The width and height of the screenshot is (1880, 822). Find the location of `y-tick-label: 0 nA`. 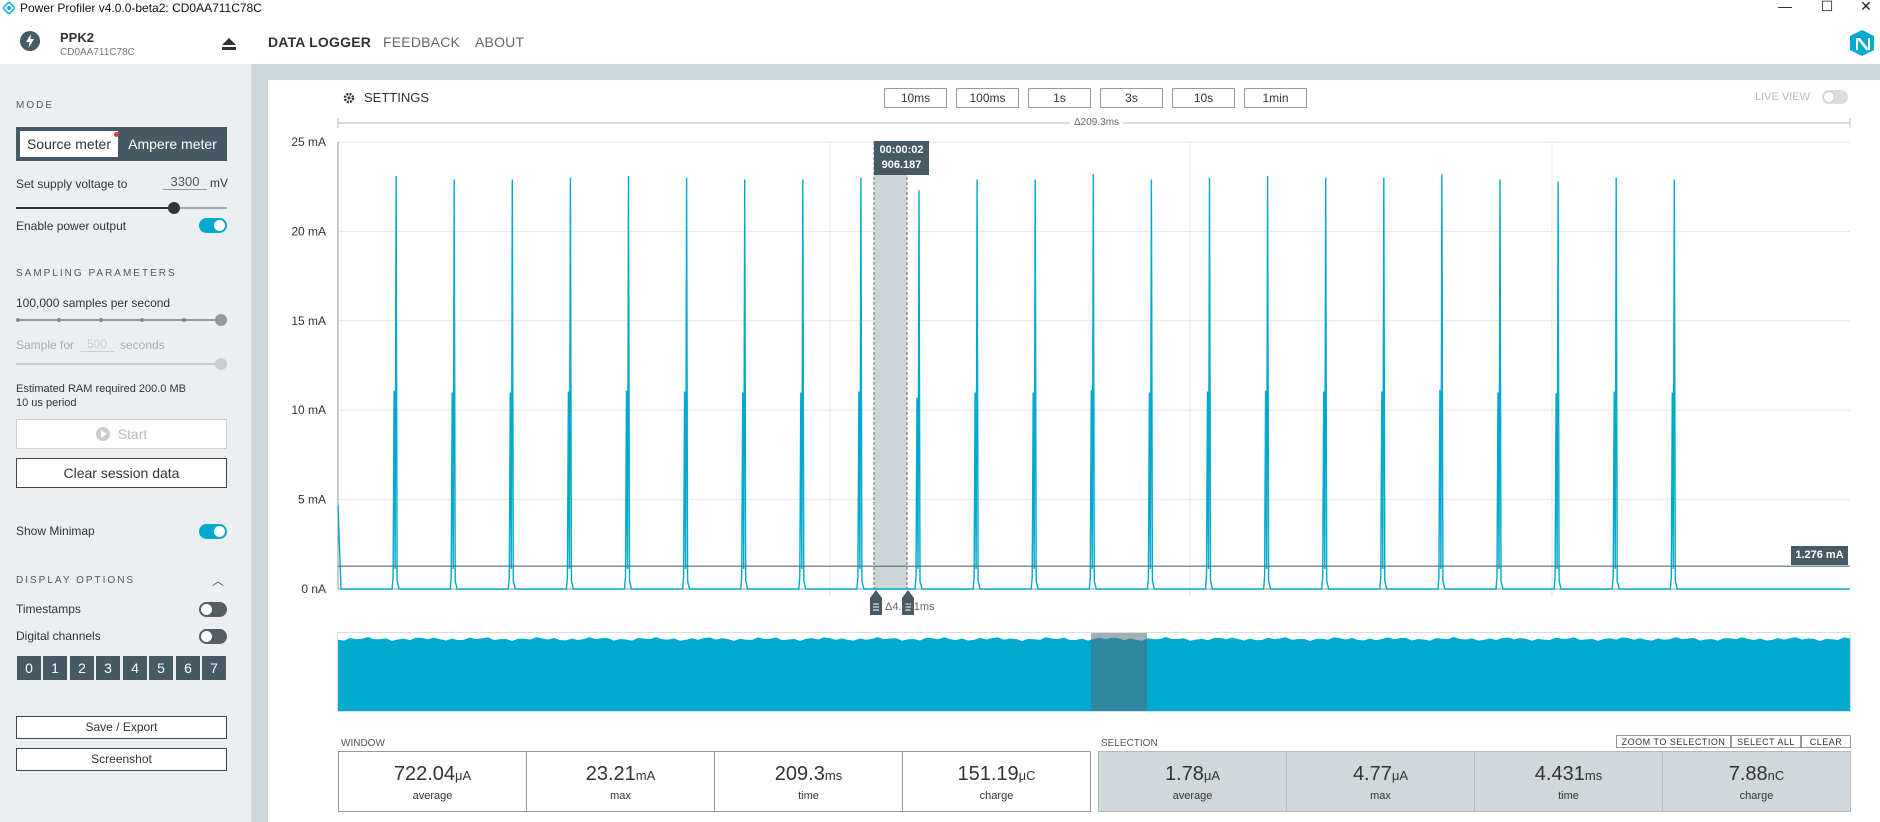

y-tick-label: 0 nA is located at coordinates (313, 589).